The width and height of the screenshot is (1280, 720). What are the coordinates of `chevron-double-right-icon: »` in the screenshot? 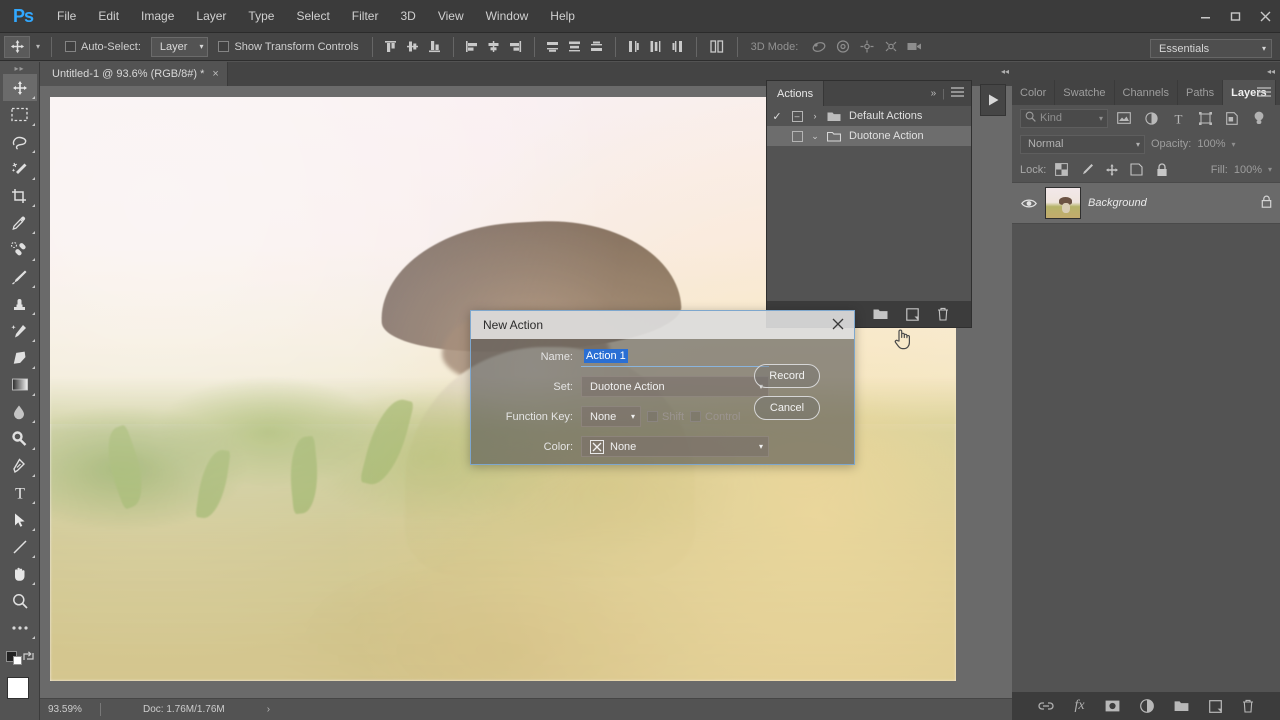 It's located at (934, 93).